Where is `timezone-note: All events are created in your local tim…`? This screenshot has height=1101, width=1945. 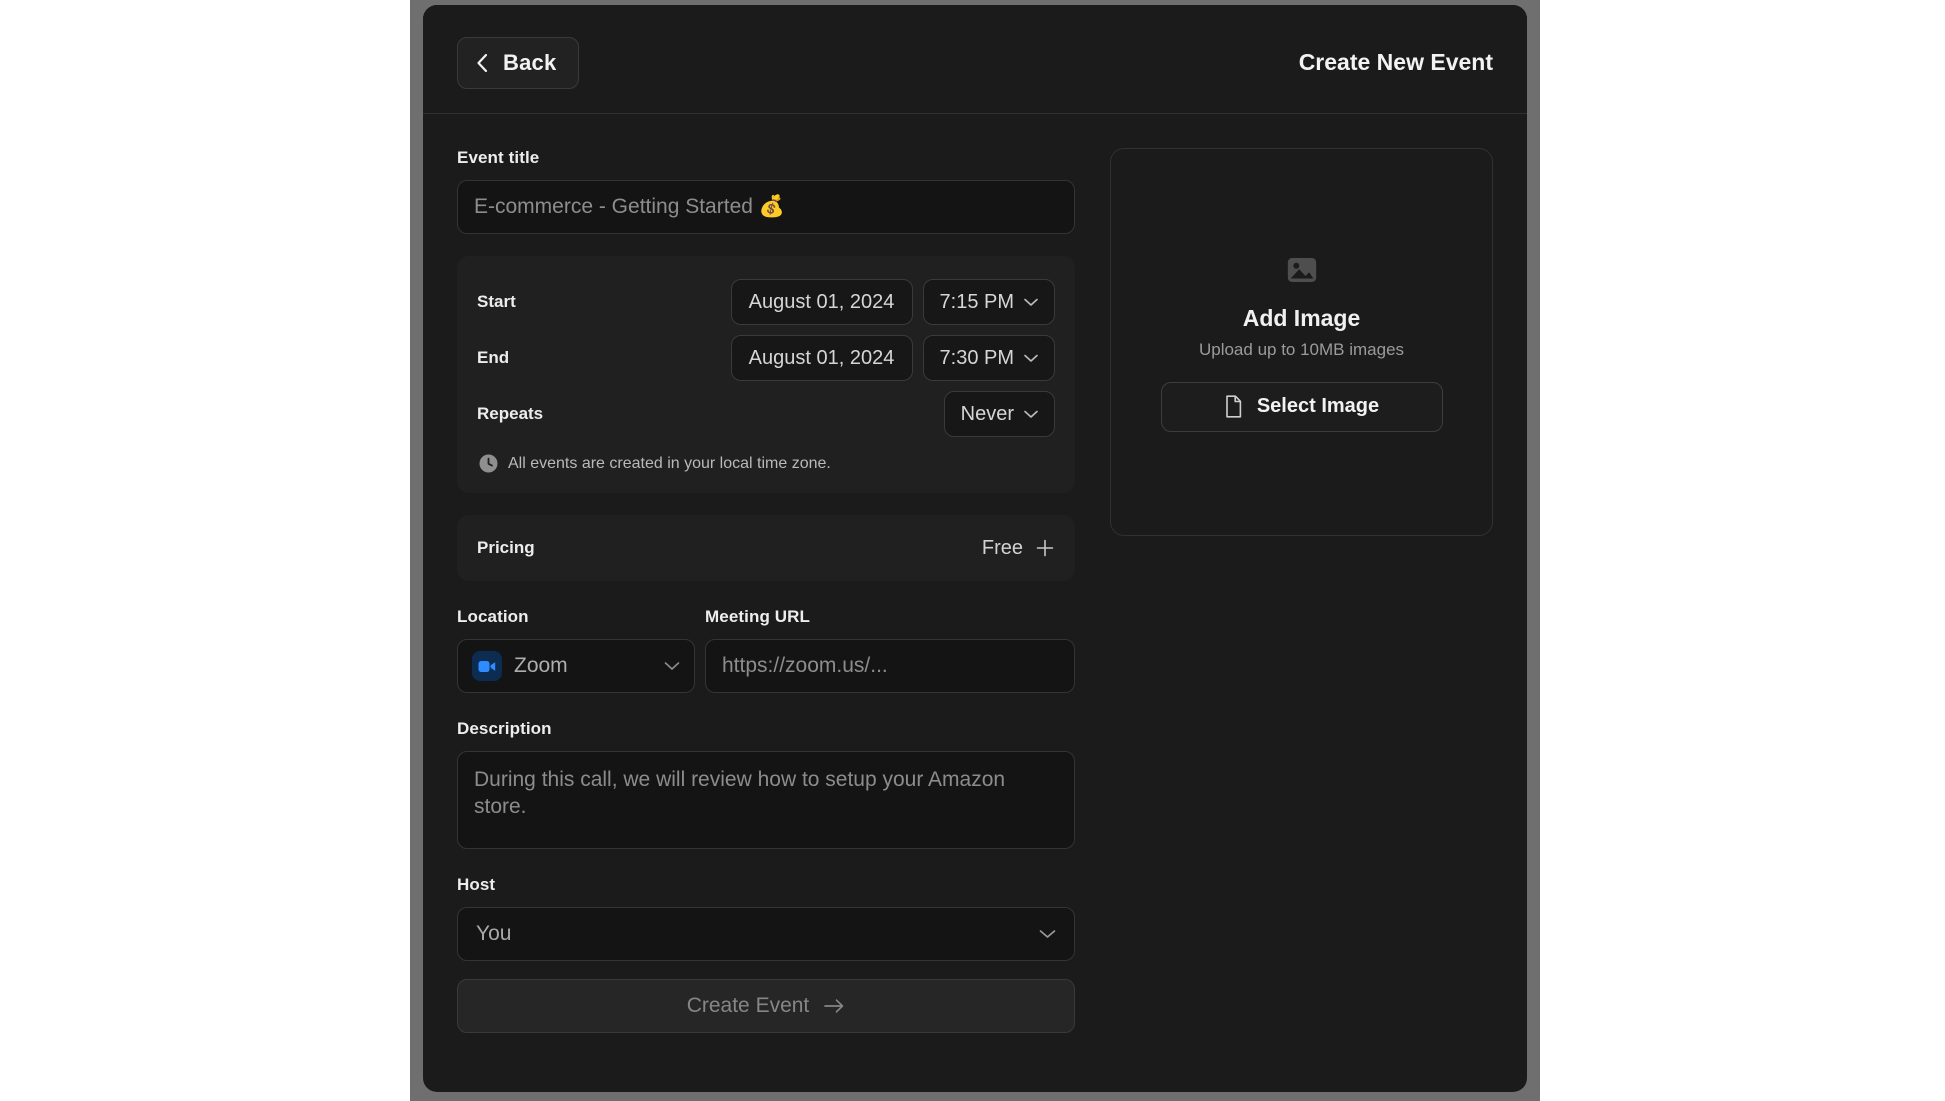 timezone-note: All events are created in your local tim… is located at coordinates (766, 459).